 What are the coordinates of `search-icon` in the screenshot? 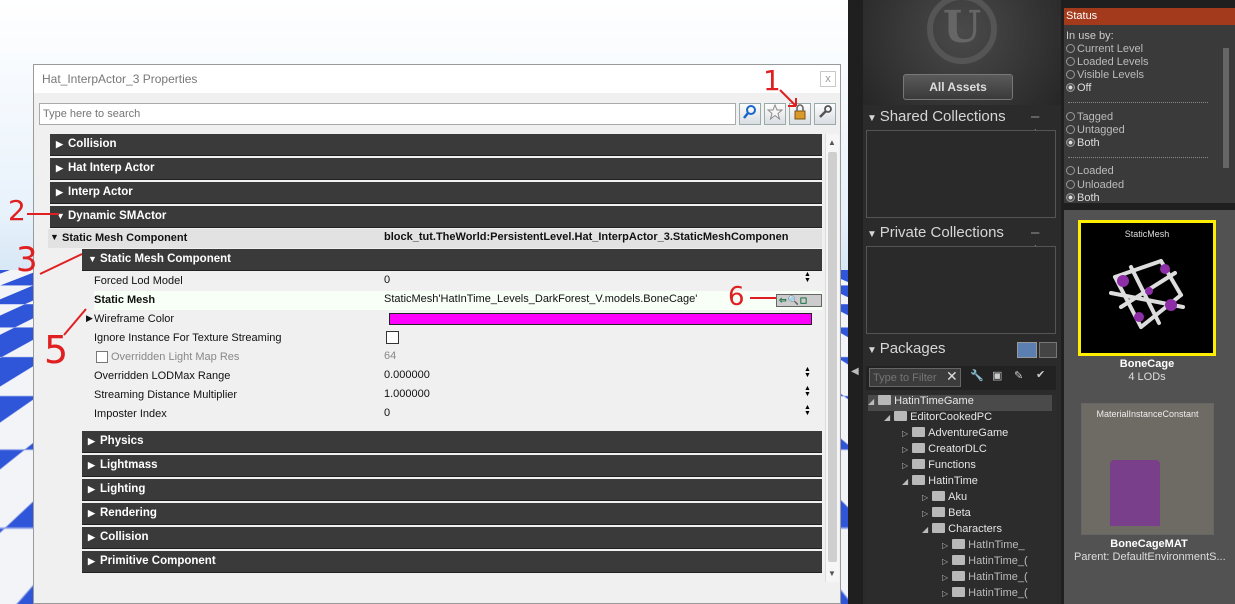 It's located at (750, 114).